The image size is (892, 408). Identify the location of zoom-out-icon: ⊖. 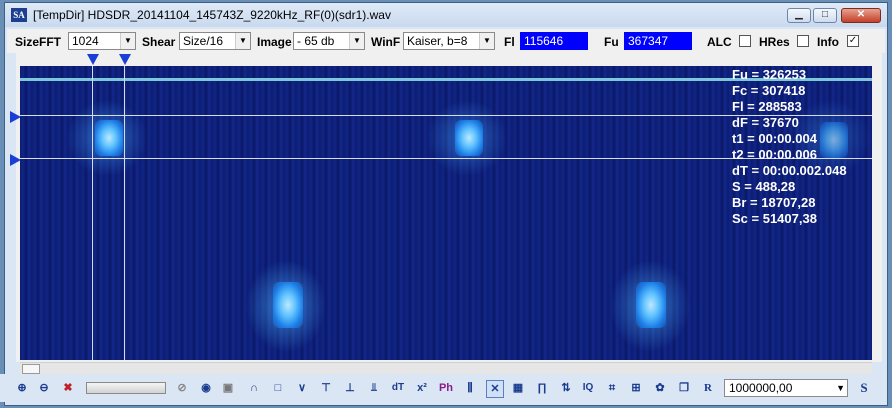
(44, 388).